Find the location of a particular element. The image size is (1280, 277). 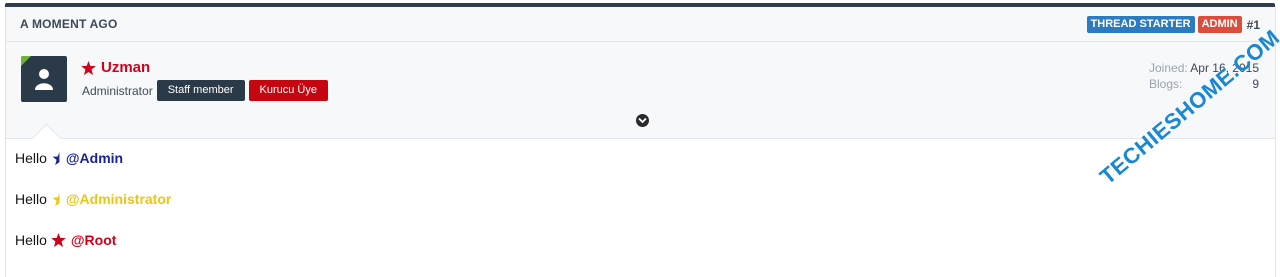

message-line: Hello @Administrator is located at coordinates (93, 199).